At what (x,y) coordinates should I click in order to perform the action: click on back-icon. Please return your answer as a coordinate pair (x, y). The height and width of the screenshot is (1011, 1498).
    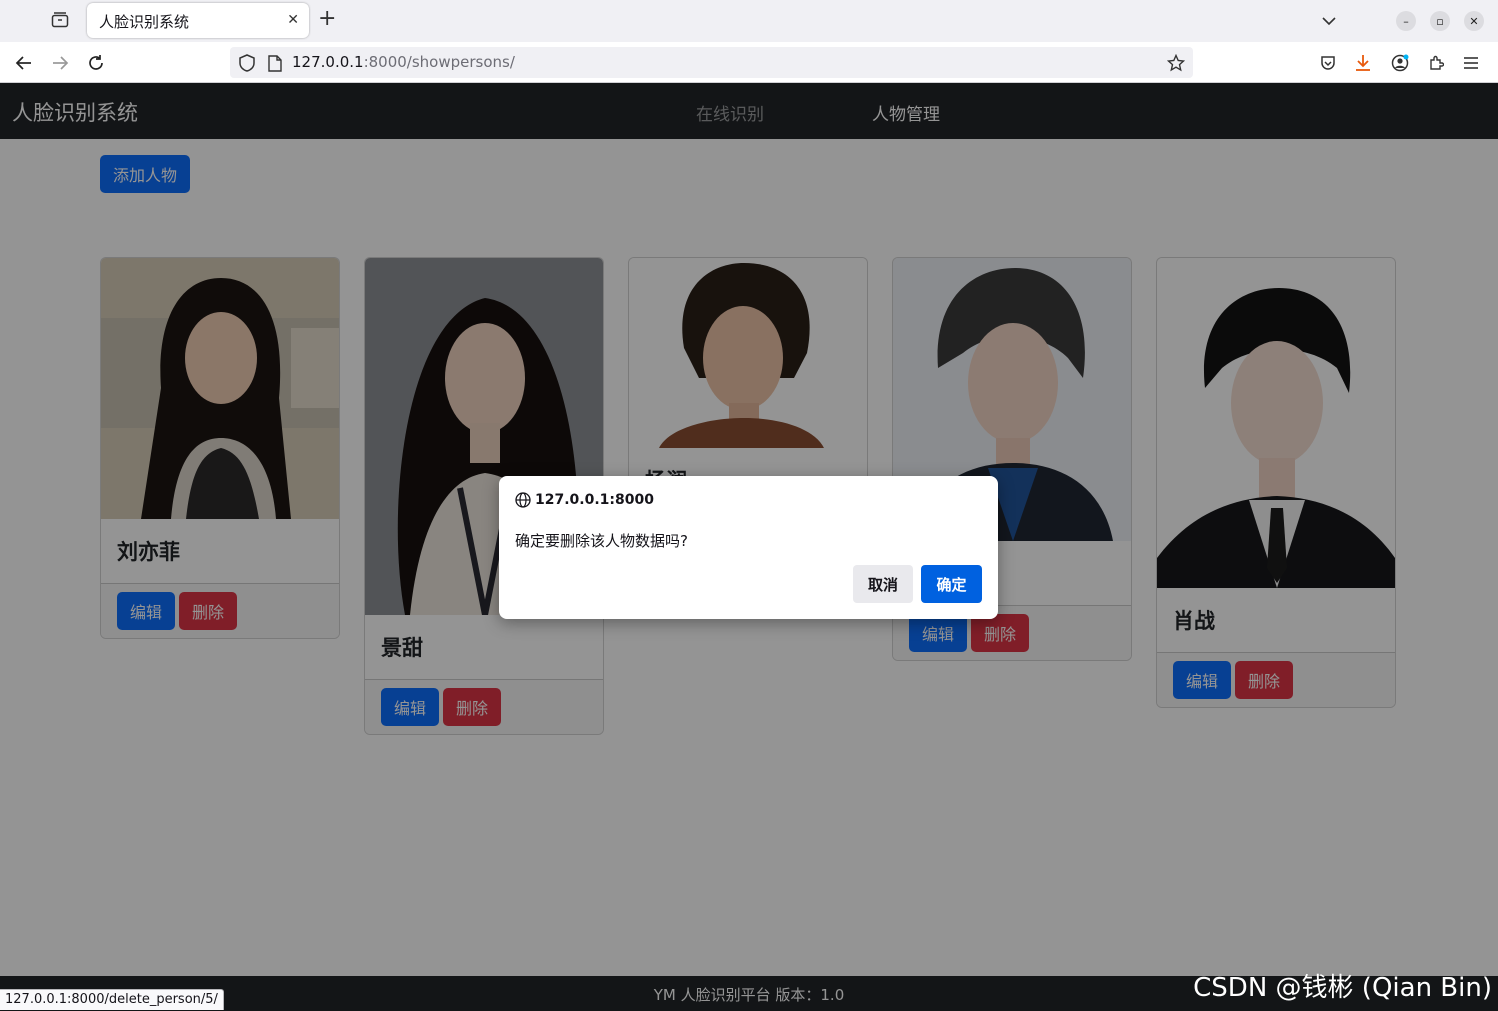
    Looking at the image, I should click on (24, 63).